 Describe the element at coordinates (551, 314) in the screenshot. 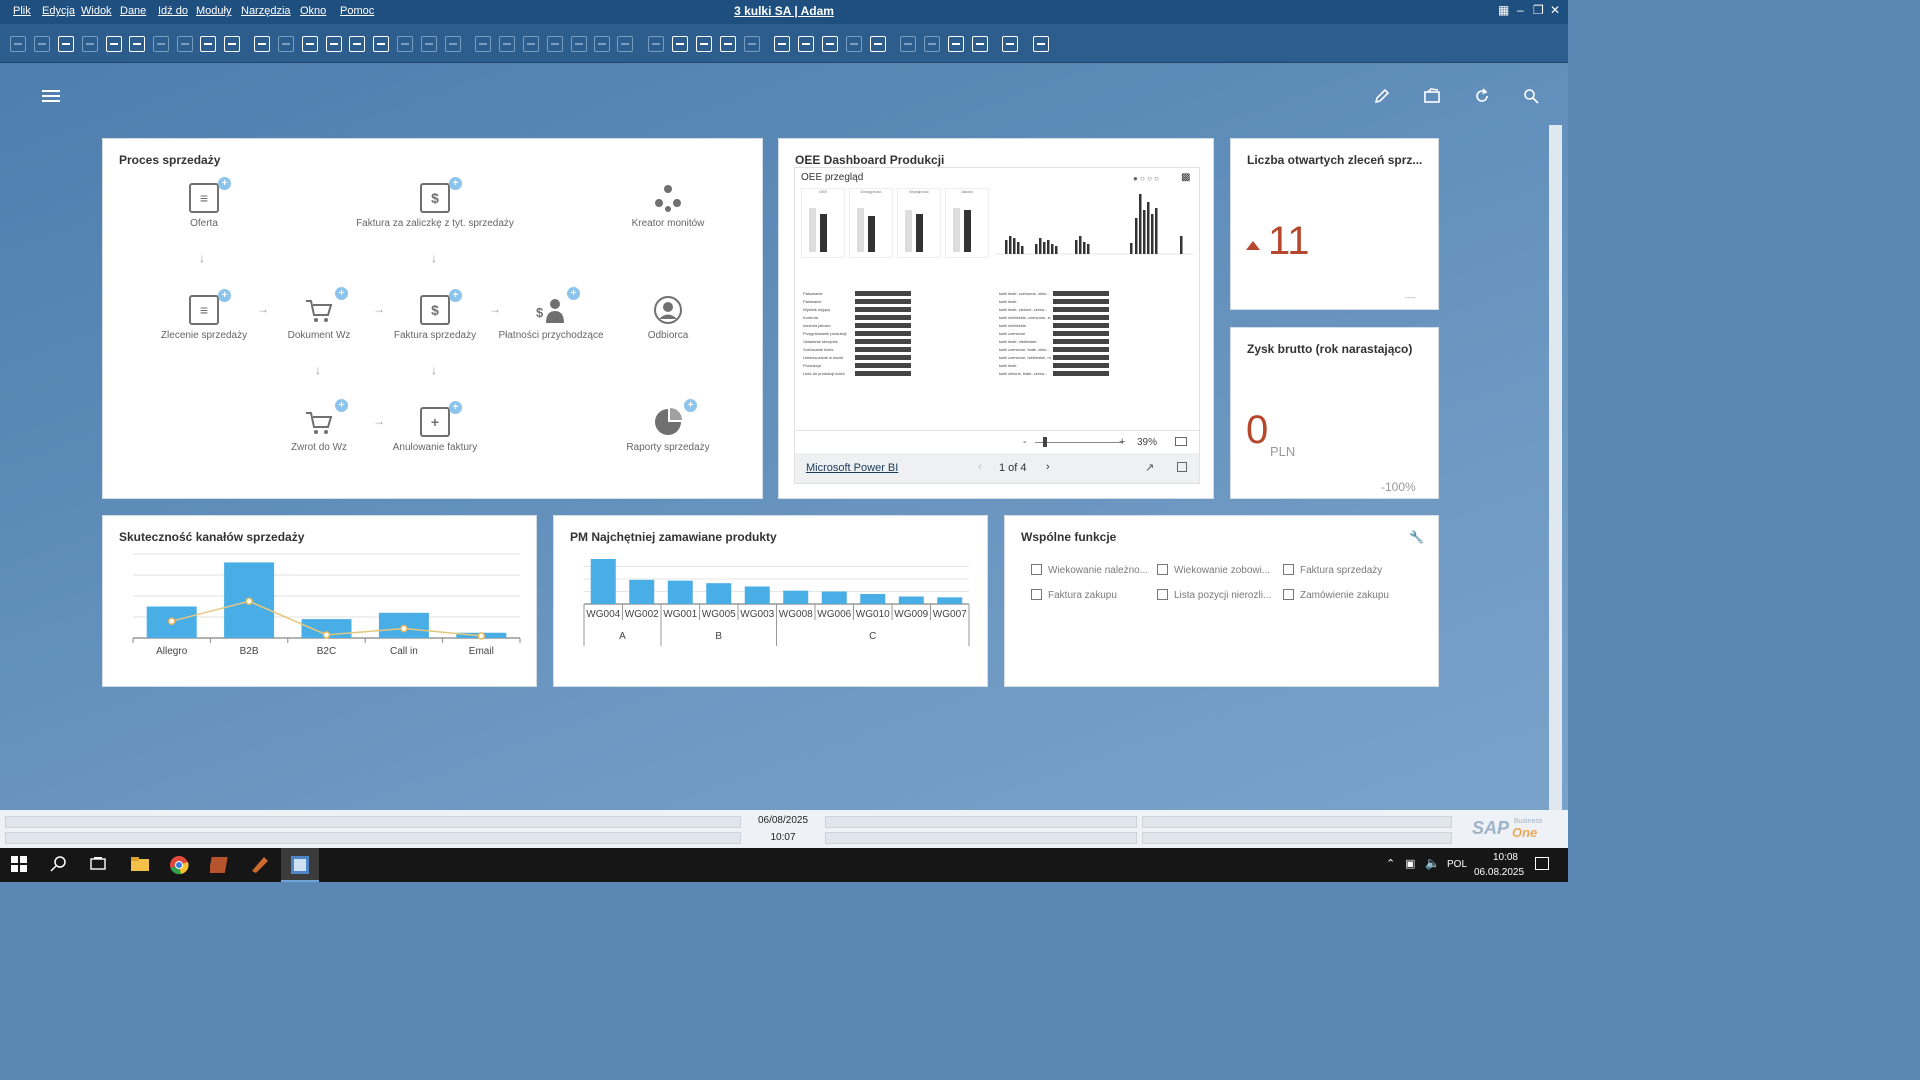

I see `process-node-platnosci: $ + Płatności przychodzące` at that location.